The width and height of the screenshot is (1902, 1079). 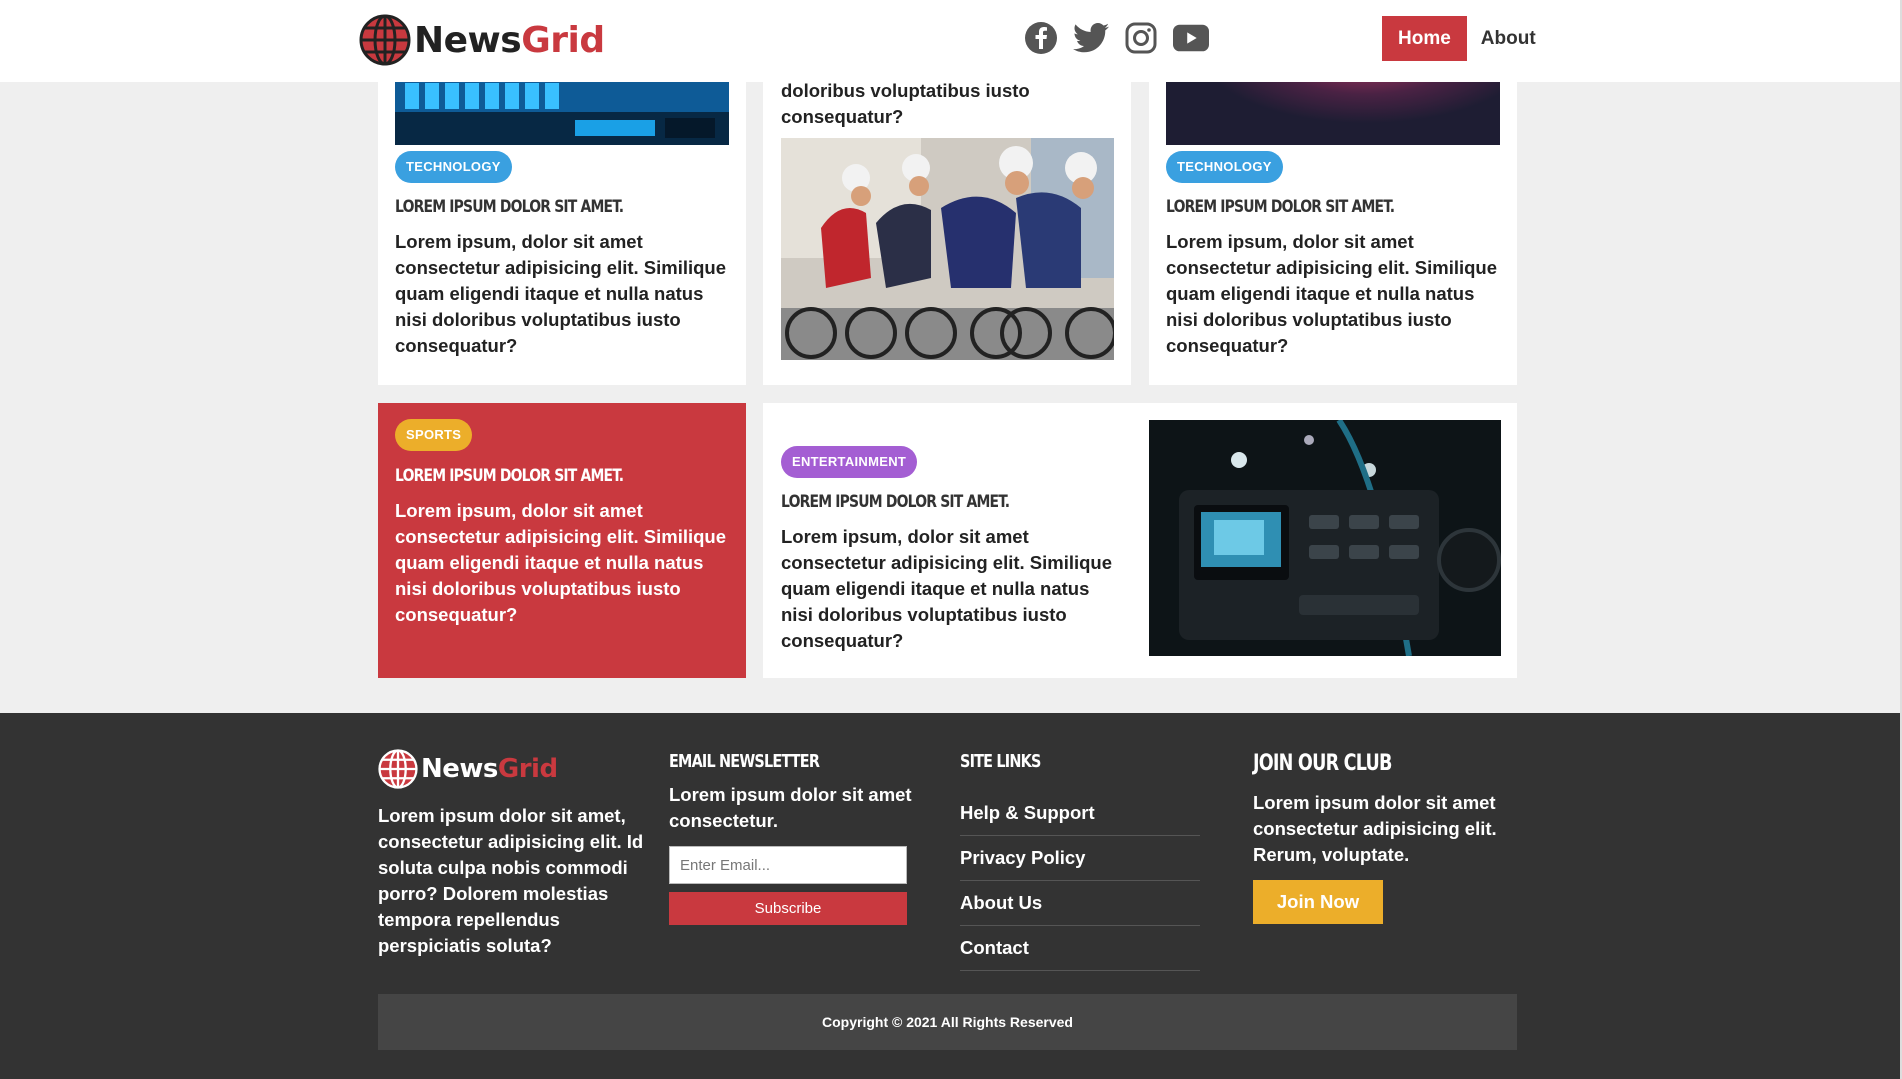 What do you see at coordinates (1191, 38) in the screenshot?
I see `youtube-icon` at bounding box center [1191, 38].